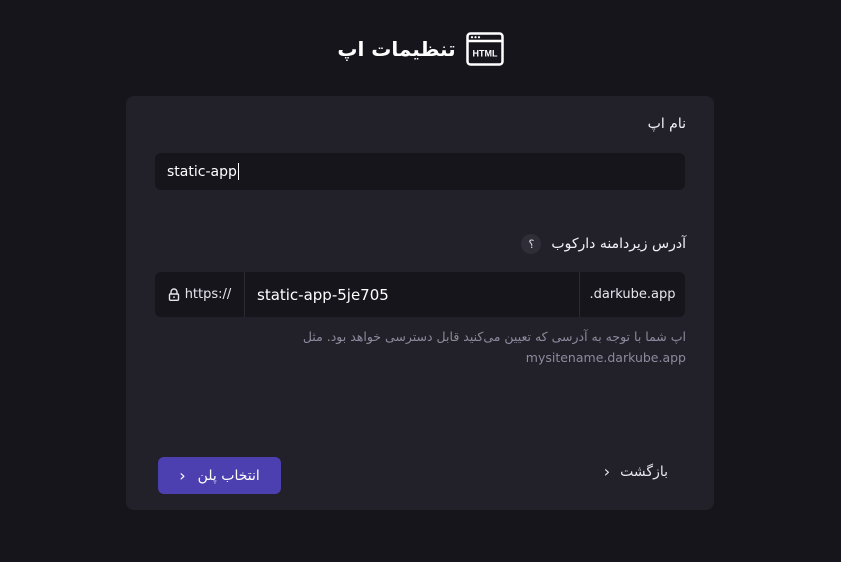 The width and height of the screenshot is (841, 562). I want to click on subdomain-url-group: https:// static-app-5je705 .darkube.app, so click(420, 294).